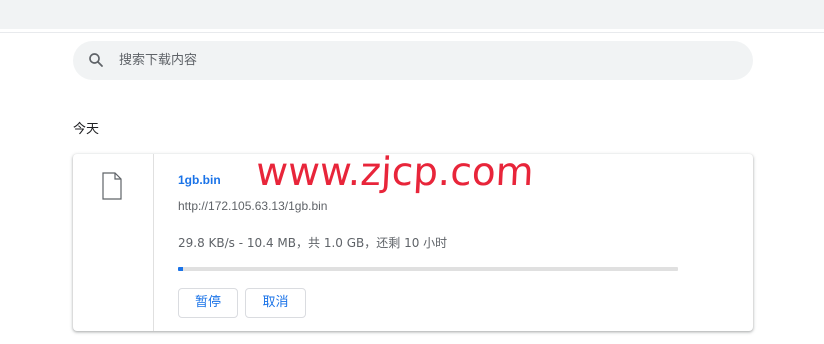 The width and height of the screenshot is (824, 344). Describe the element at coordinates (113, 242) in the screenshot. I see `file-icon-column` at that location.